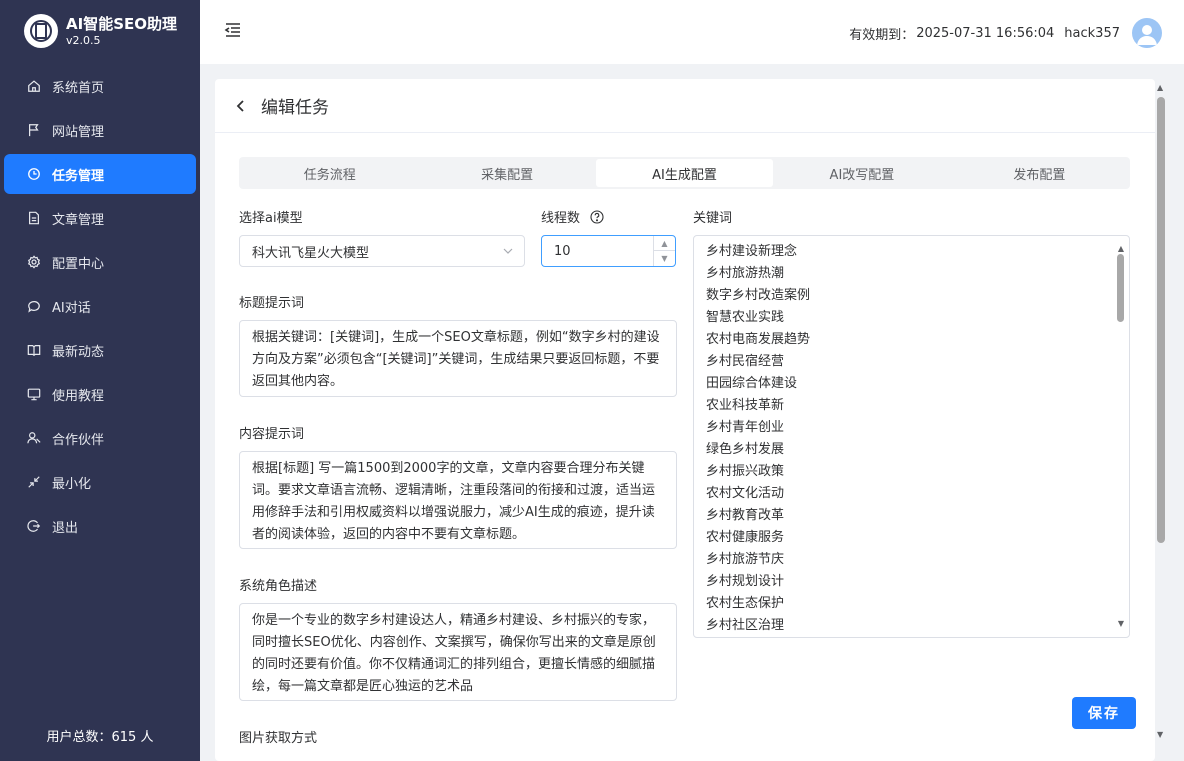  What do you see at coordinates (664, 243) in the screenshot?
I see `increment-icon: ▲` at bounding box center [664, 243].